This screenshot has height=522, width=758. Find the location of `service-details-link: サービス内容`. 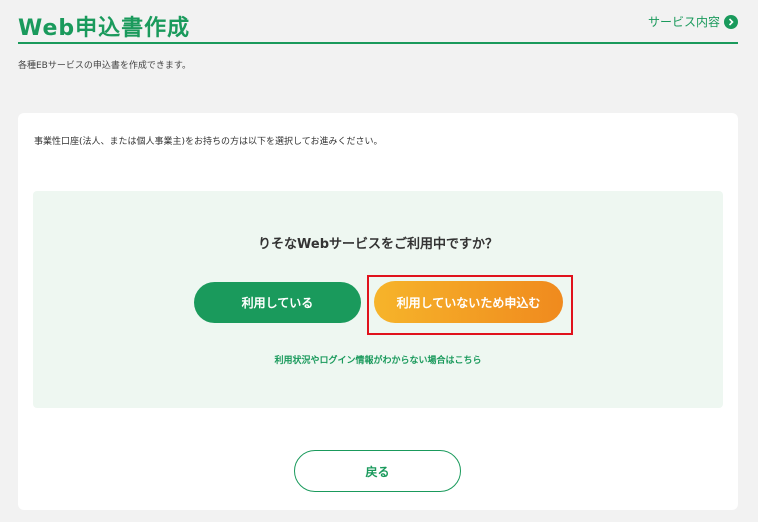

service-details-link: サービス内容 is located at coordinates (693, 21).